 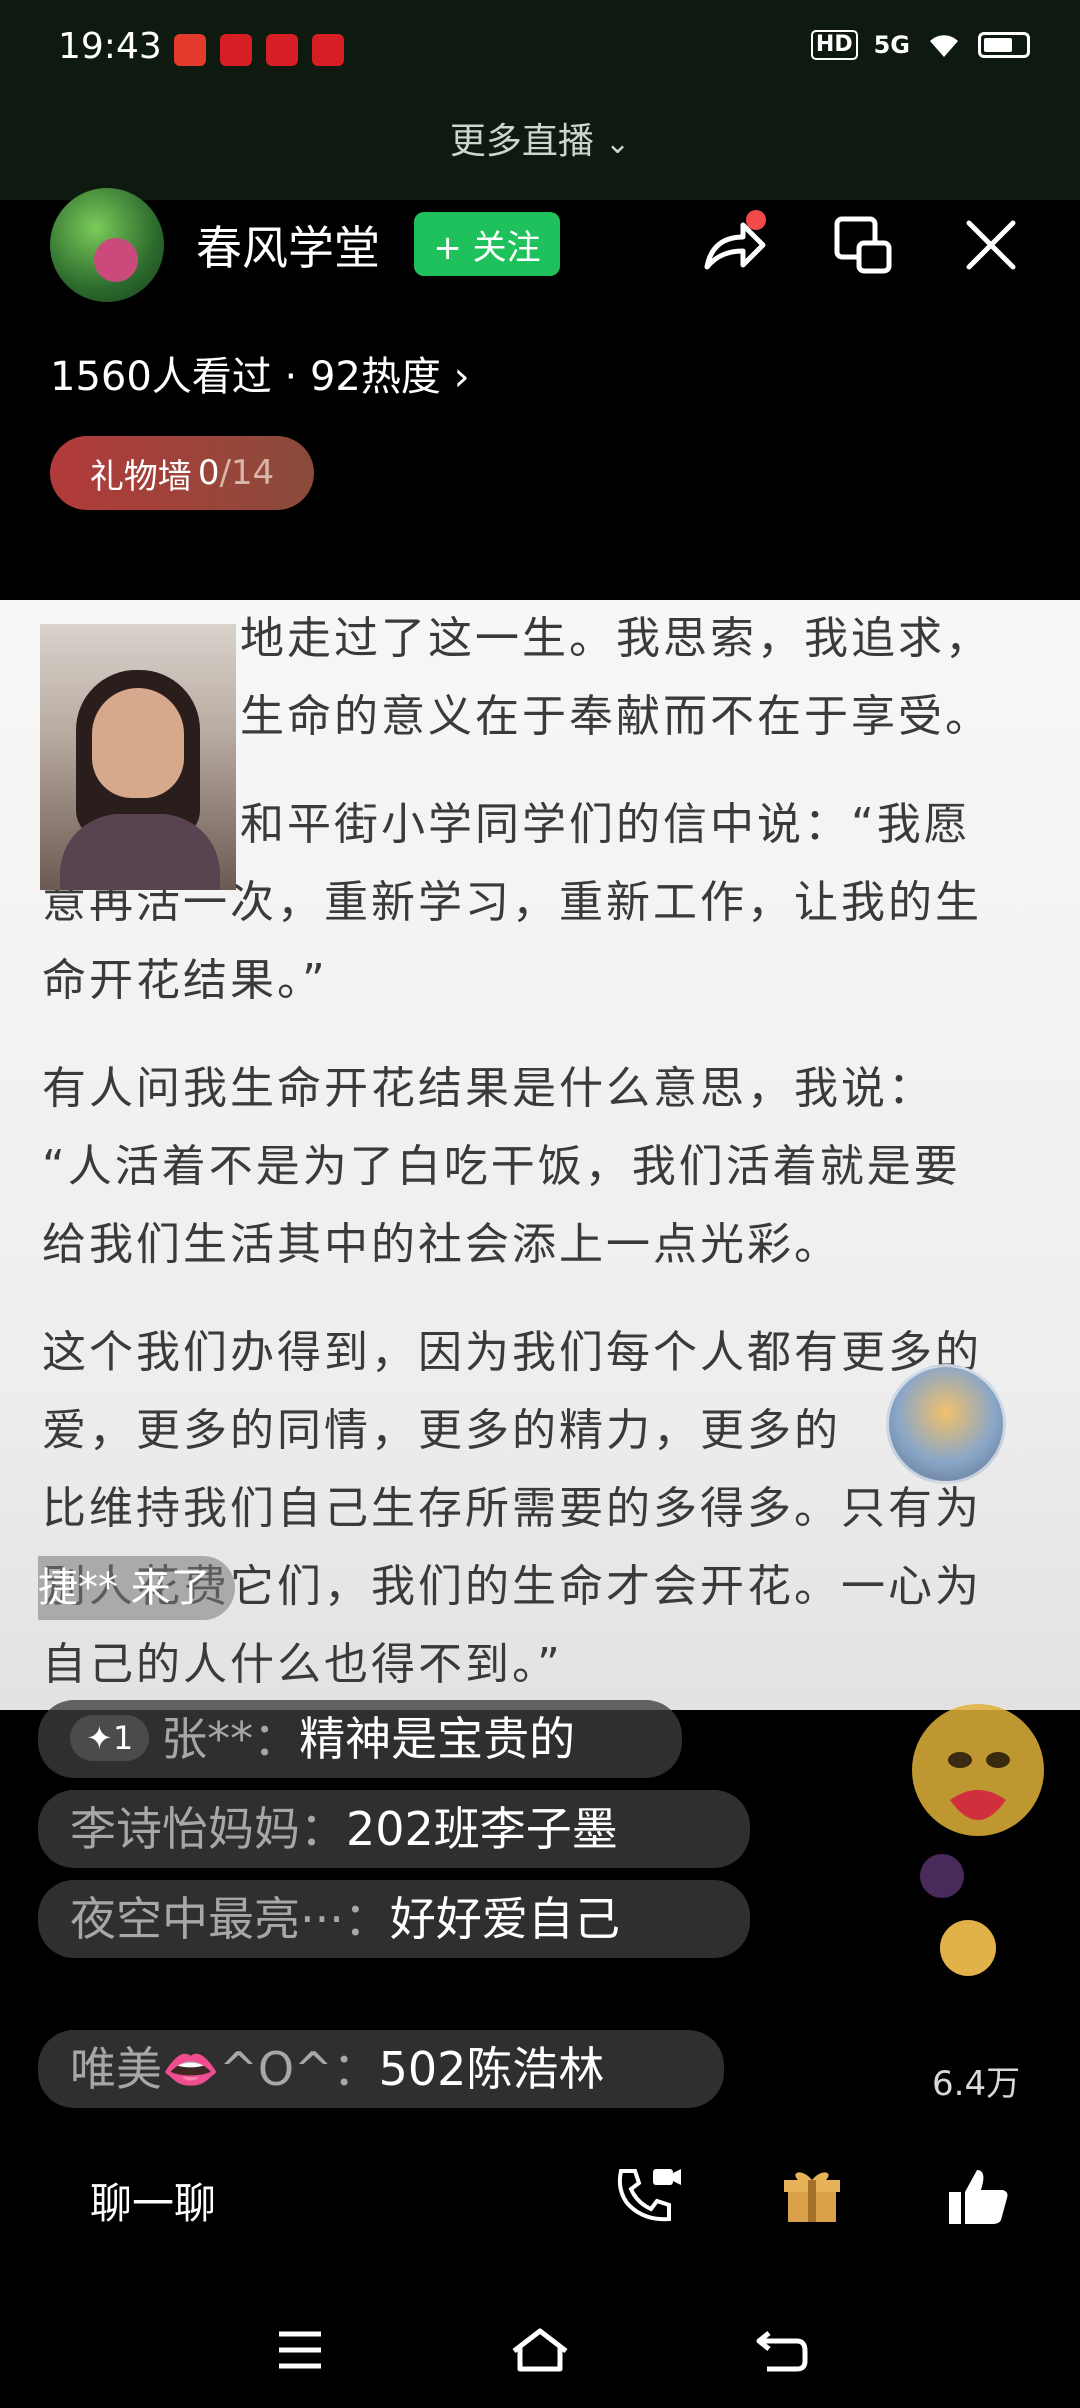 What do you see at coordinates (834, 45) in the screenshot?
I see `hd-icon: HD` at bounding box center [834, 45].